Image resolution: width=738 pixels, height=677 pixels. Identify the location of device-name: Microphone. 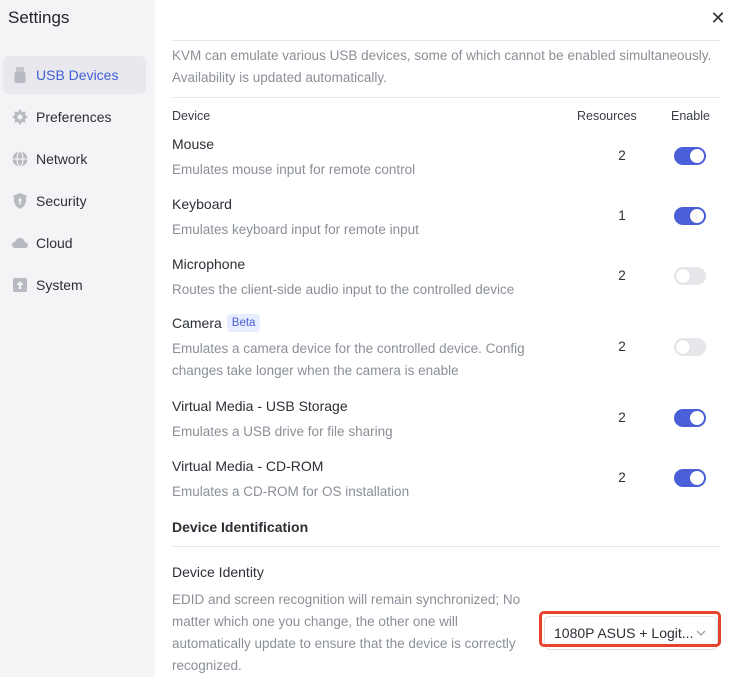
(209, 264).